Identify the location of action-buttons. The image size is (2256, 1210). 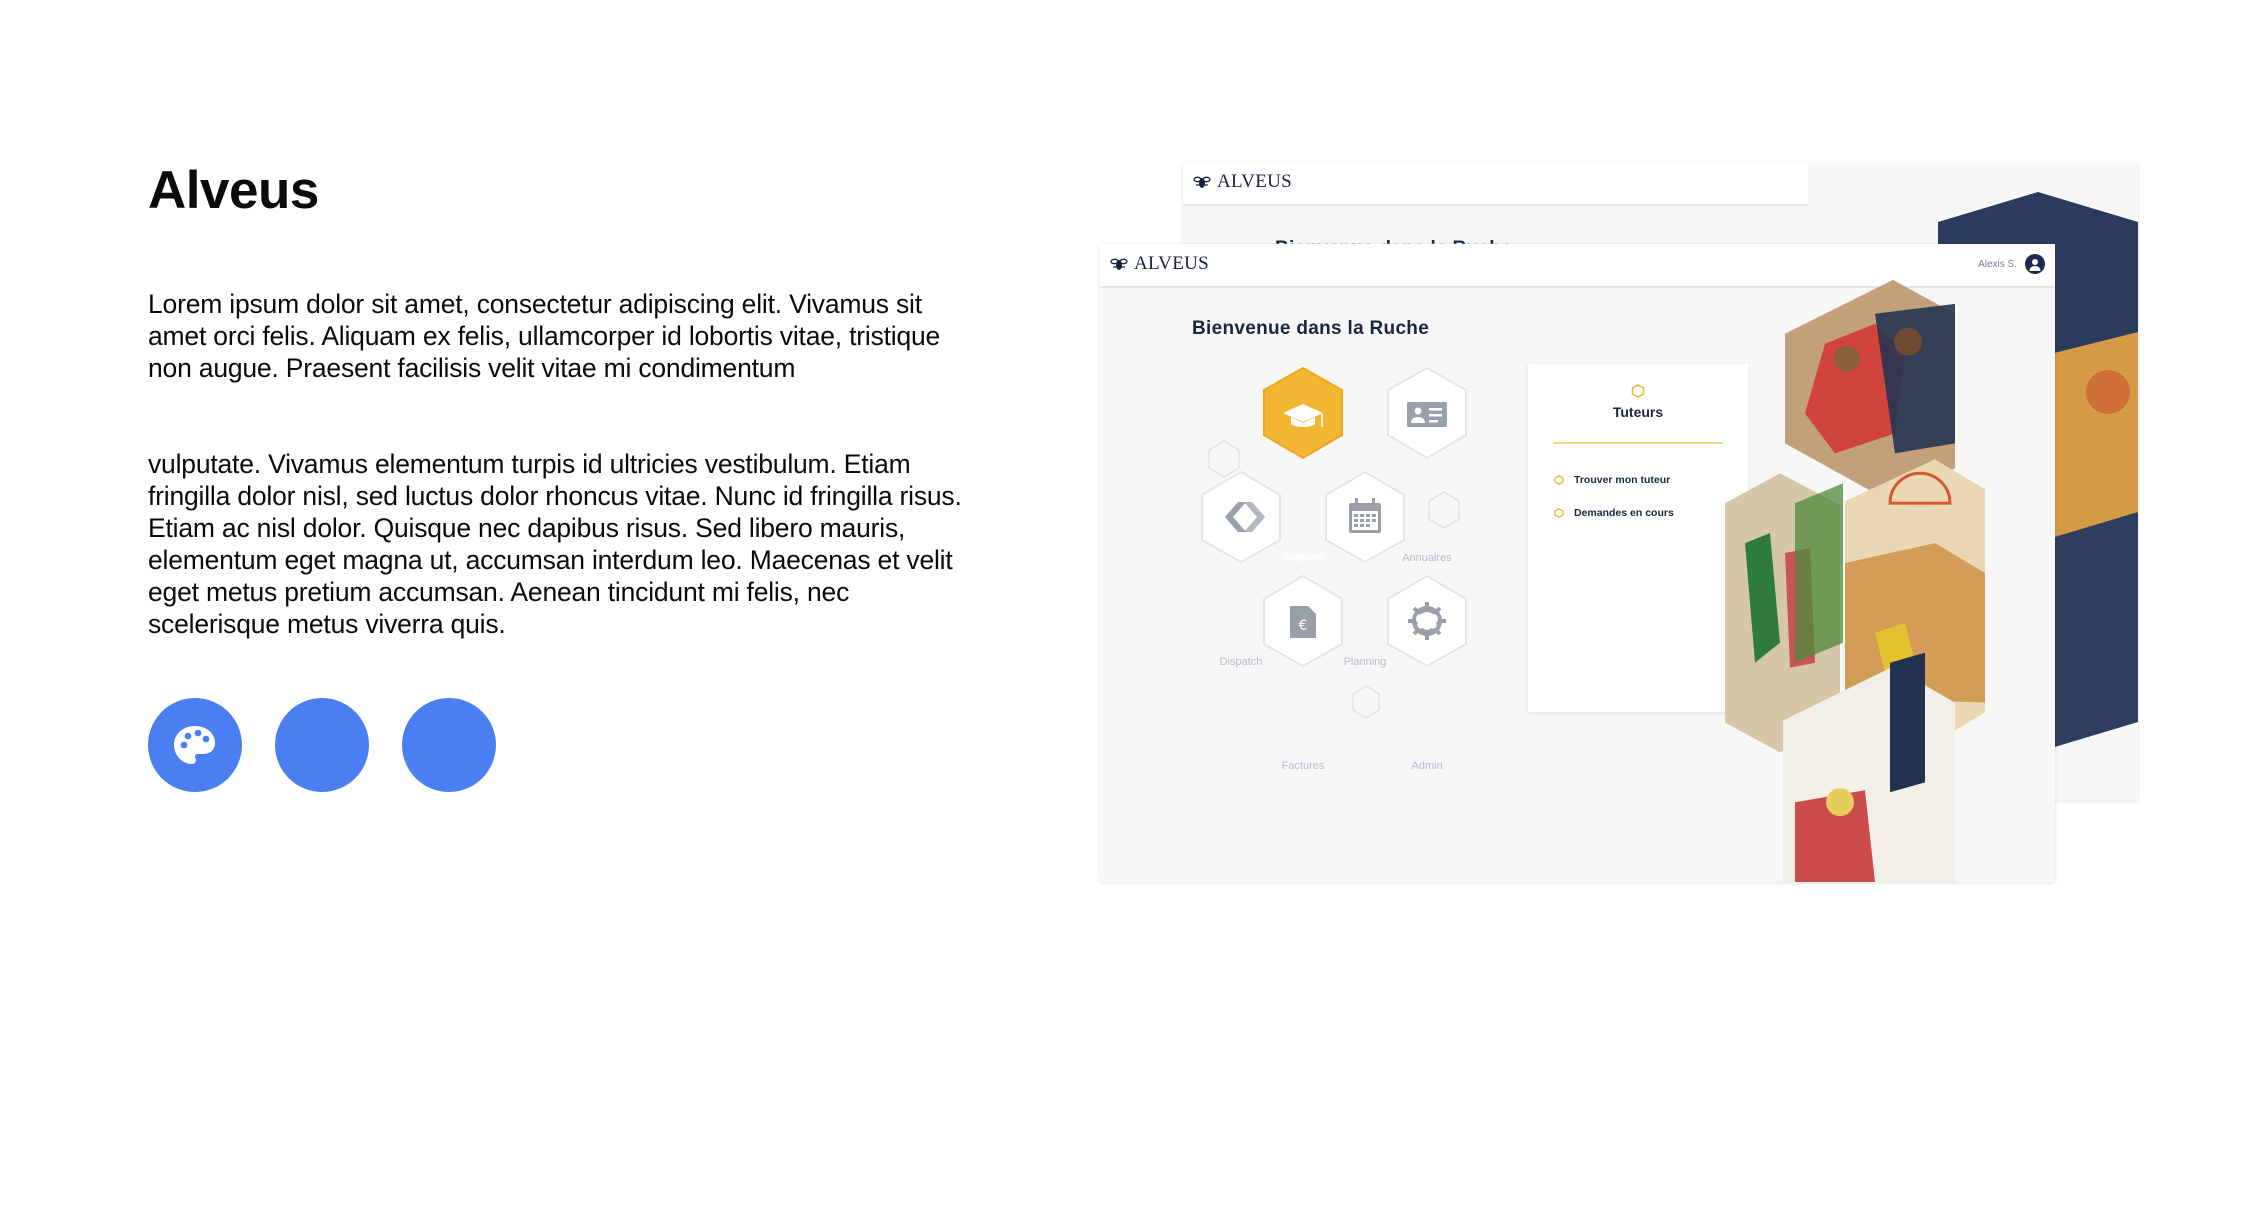
(322, 745).